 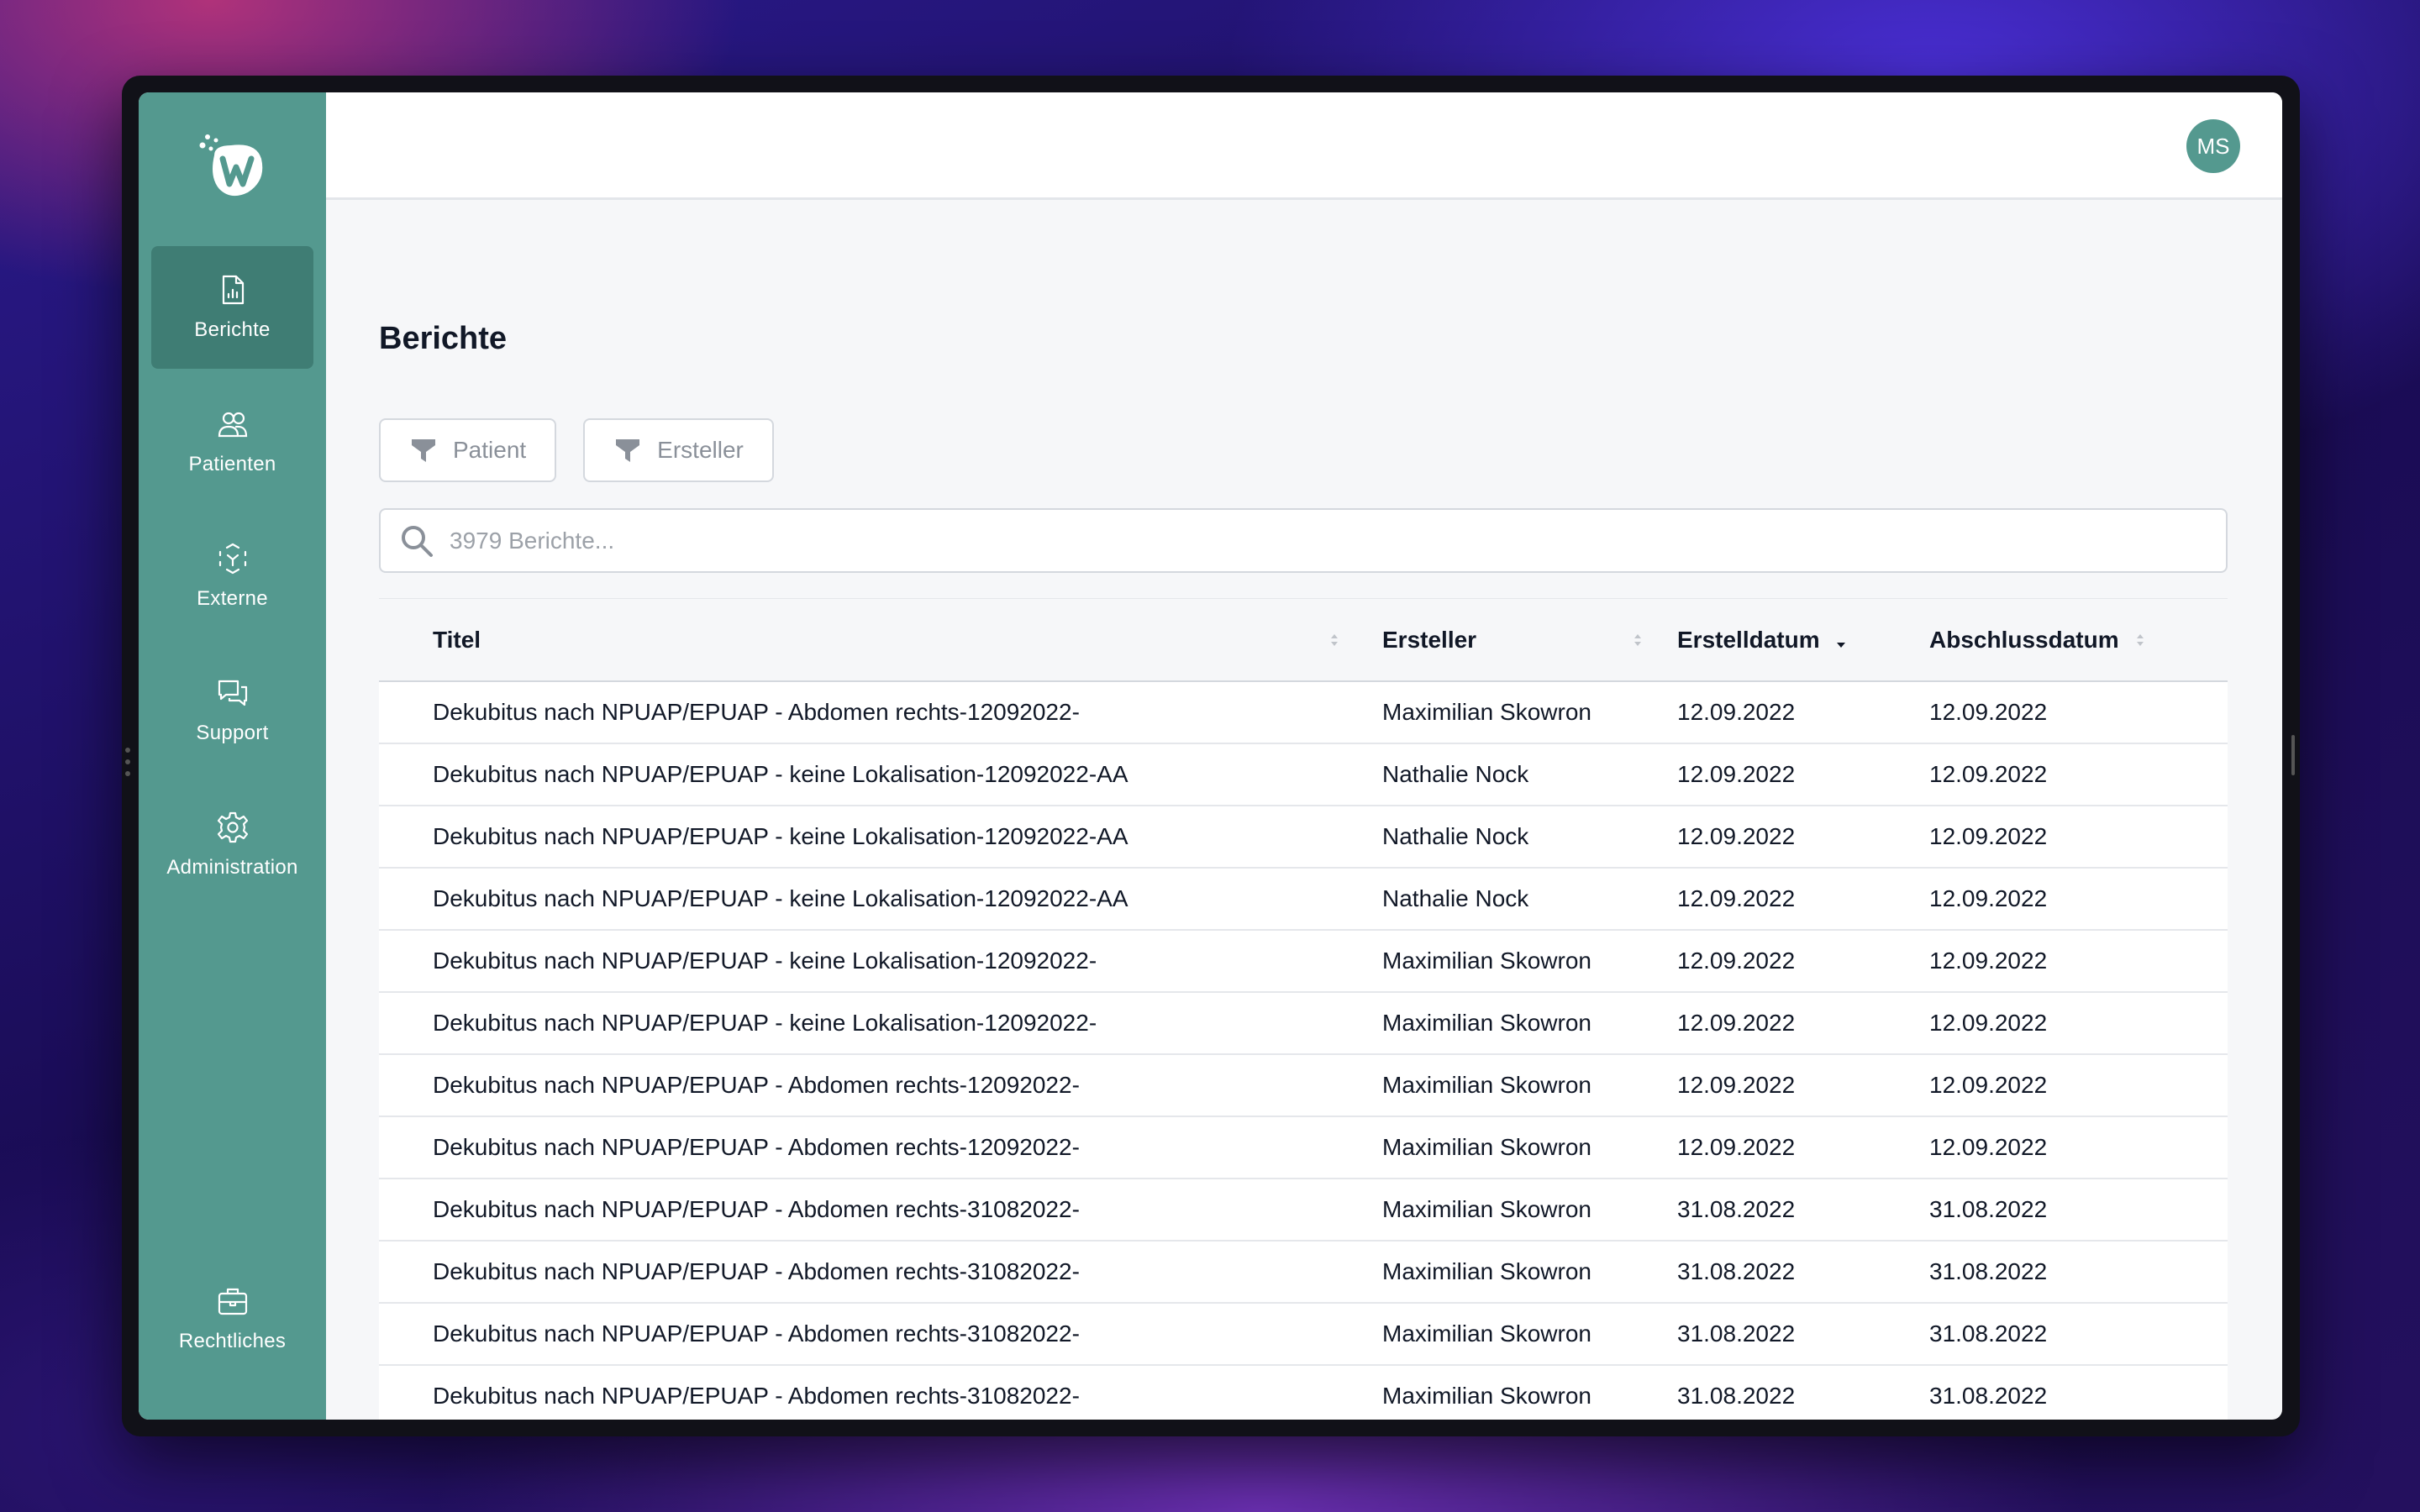 I want to click on search-box, so click(x=1303, y=540).